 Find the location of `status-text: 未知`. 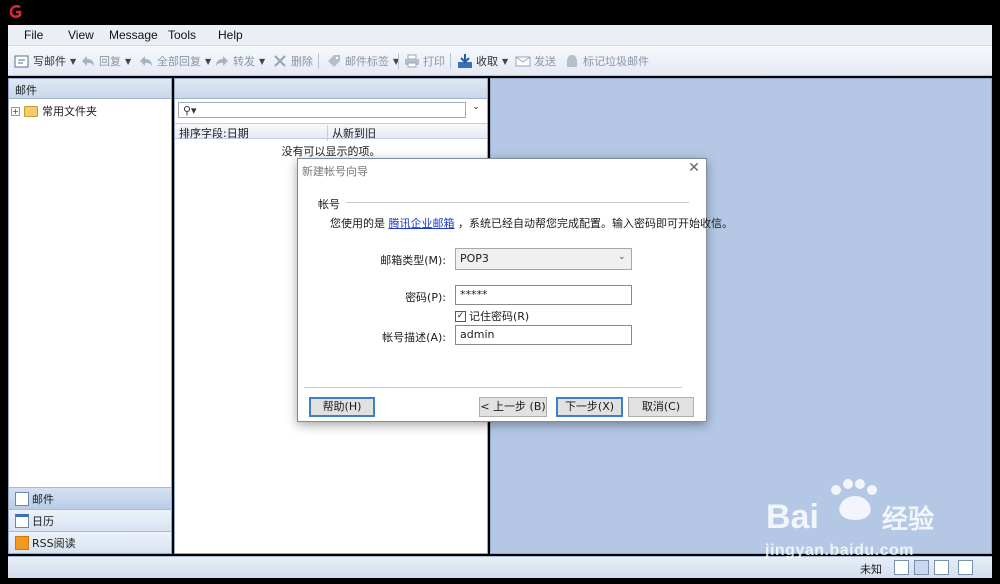

status-text: 未知 is located at coordinates (871, 569).